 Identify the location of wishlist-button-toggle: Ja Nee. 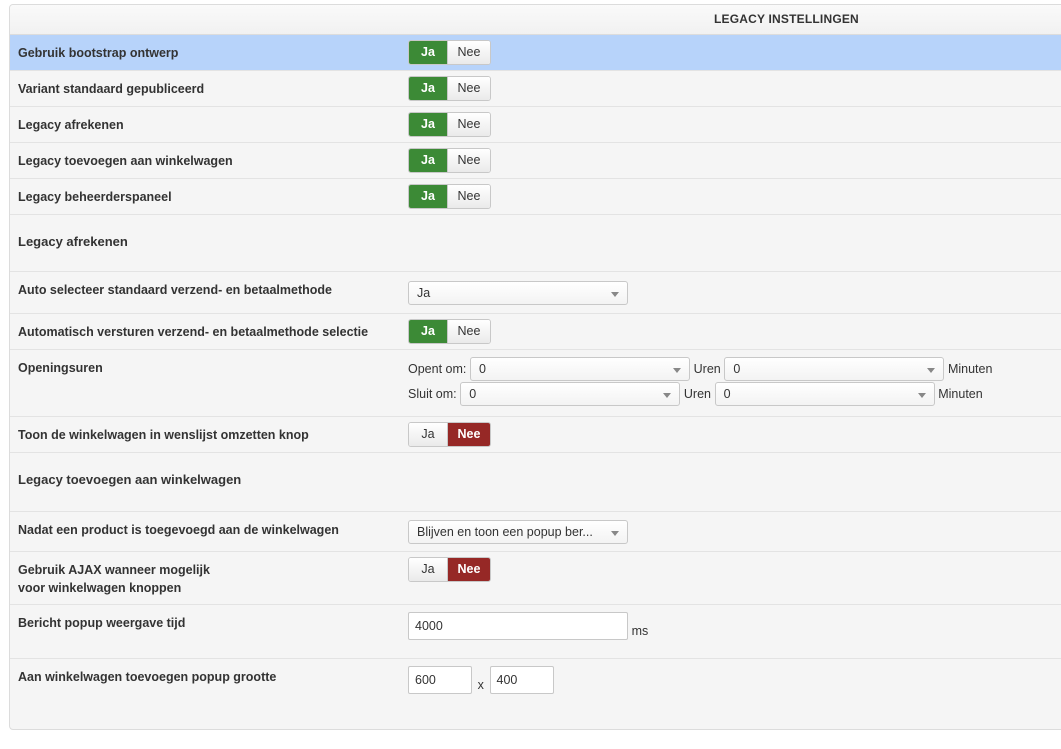
(449, 434).